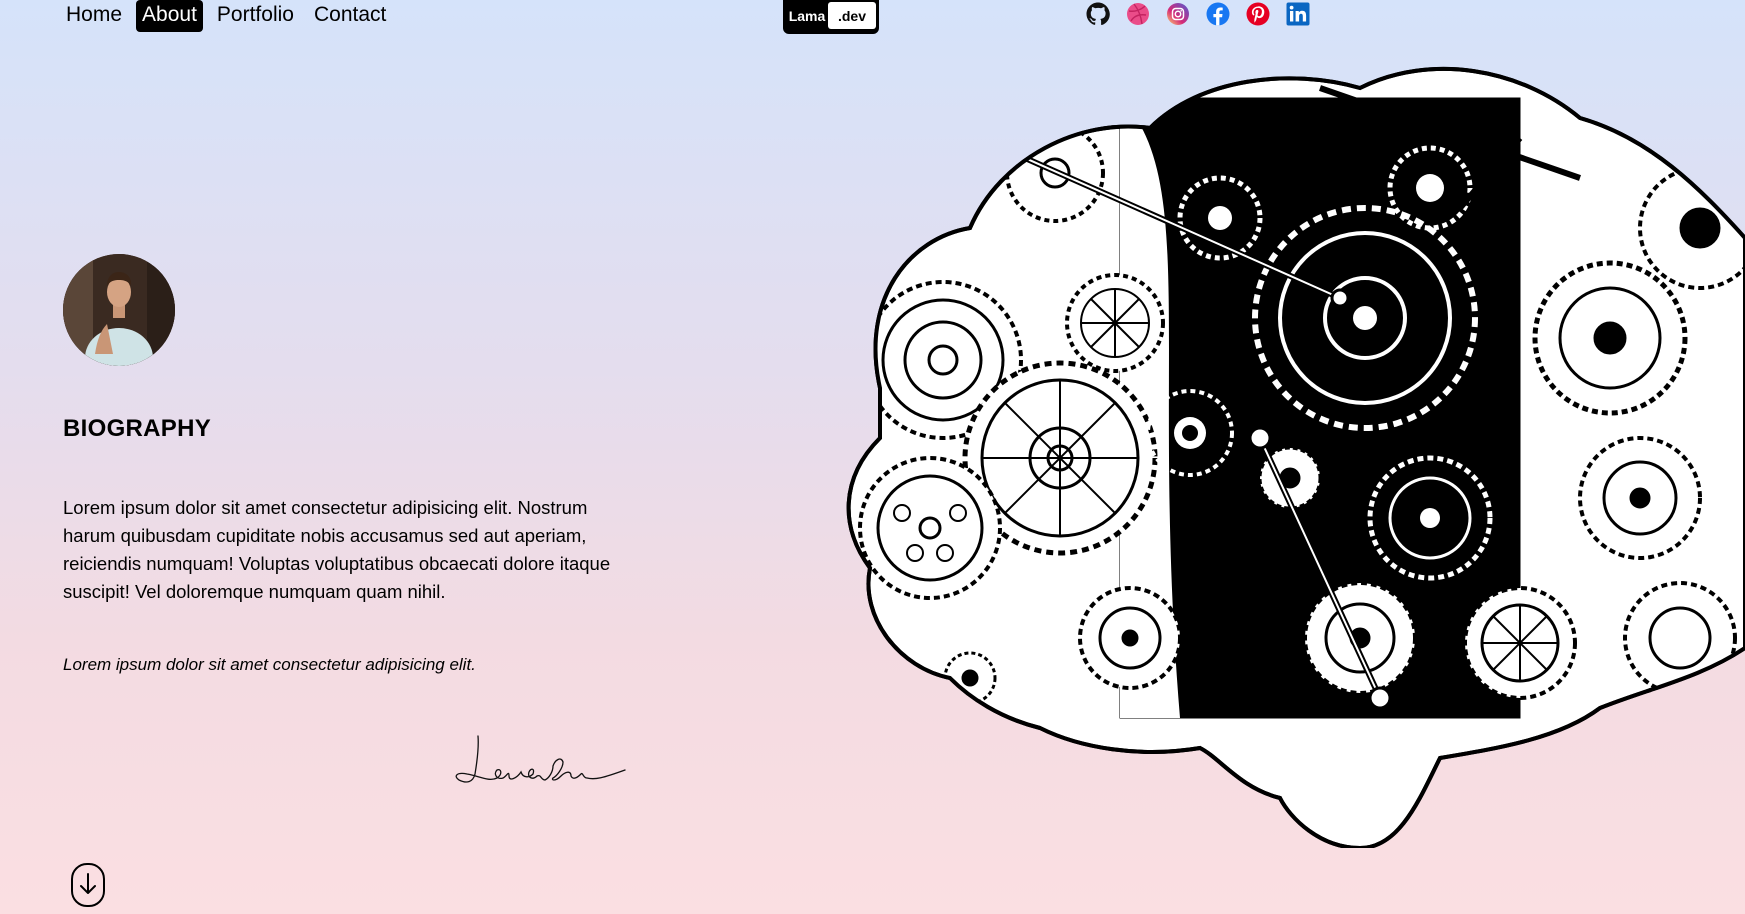  Describe the element at coordinates (1138, 14) in the screenshot. I see `dribbble-icon` at that location.